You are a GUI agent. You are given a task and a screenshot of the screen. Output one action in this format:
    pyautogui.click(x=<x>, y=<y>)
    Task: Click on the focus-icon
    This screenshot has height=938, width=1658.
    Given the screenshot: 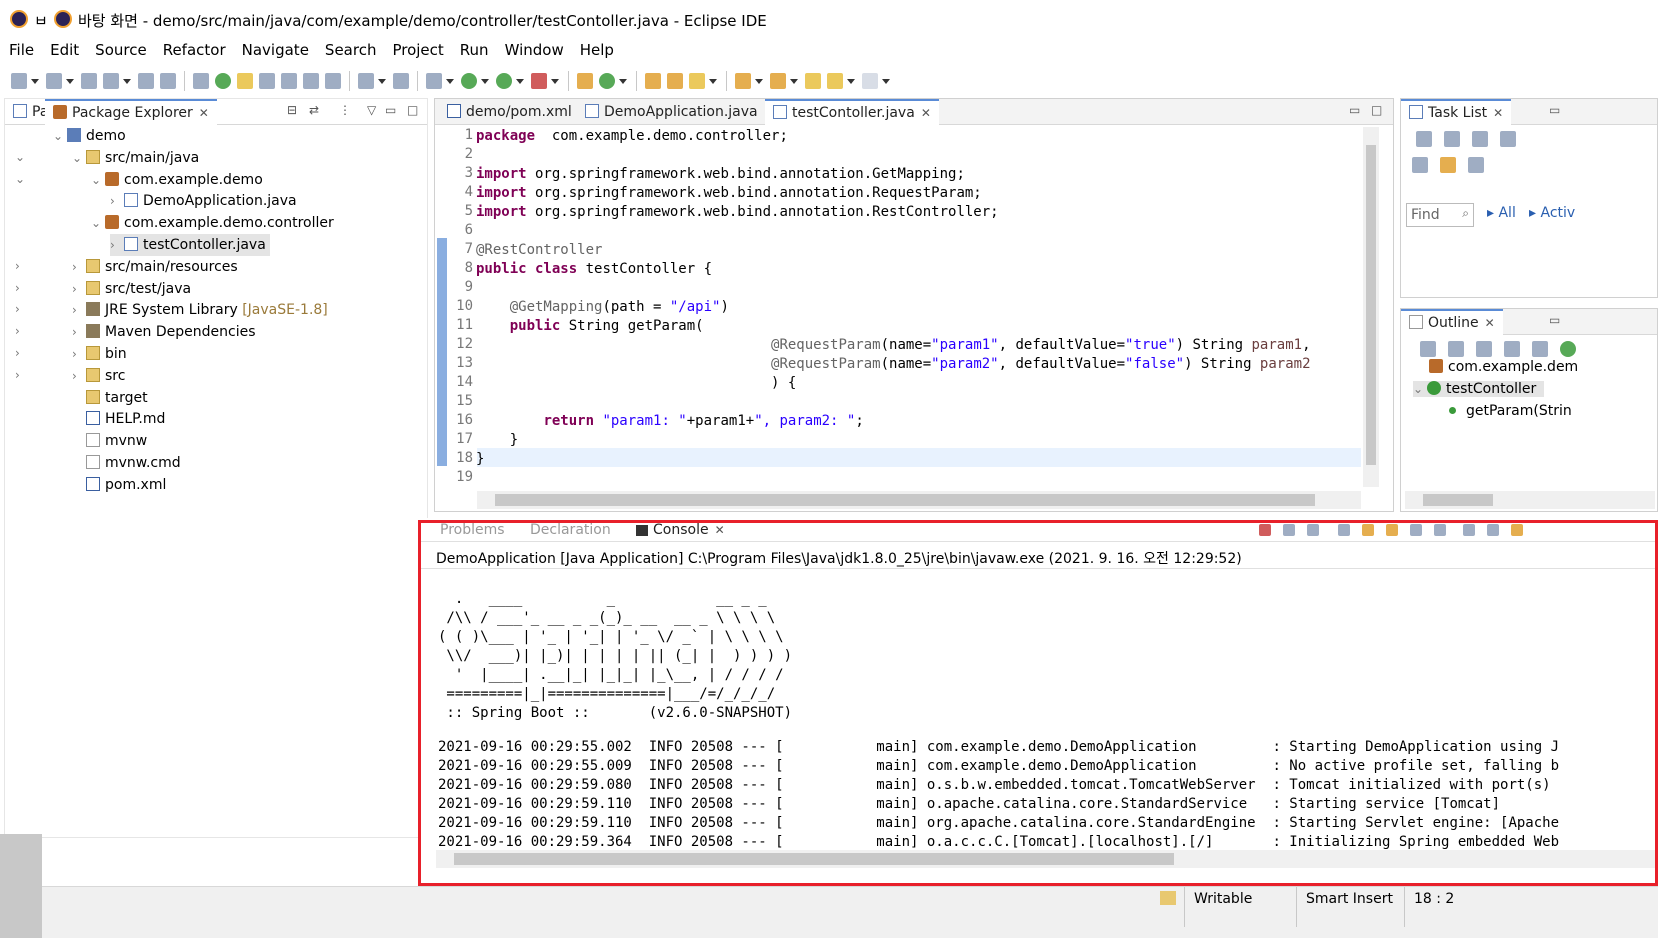 What is the action you would take?
    pyautogui.click(x=1508, y=139)
    